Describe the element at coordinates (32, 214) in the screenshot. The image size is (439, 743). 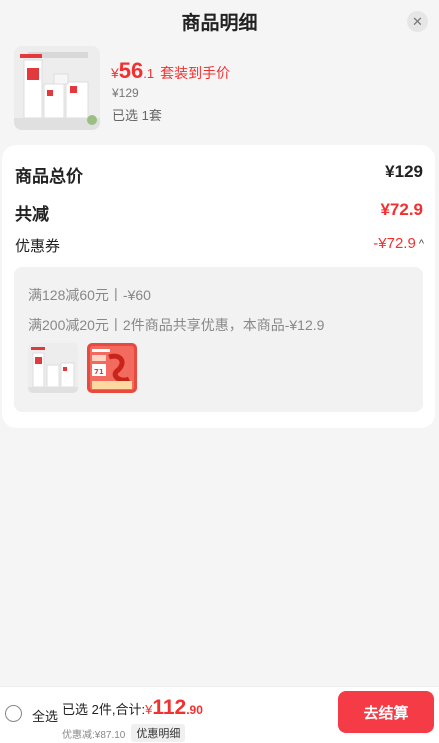
I see `discount-label: 共减` at that location.